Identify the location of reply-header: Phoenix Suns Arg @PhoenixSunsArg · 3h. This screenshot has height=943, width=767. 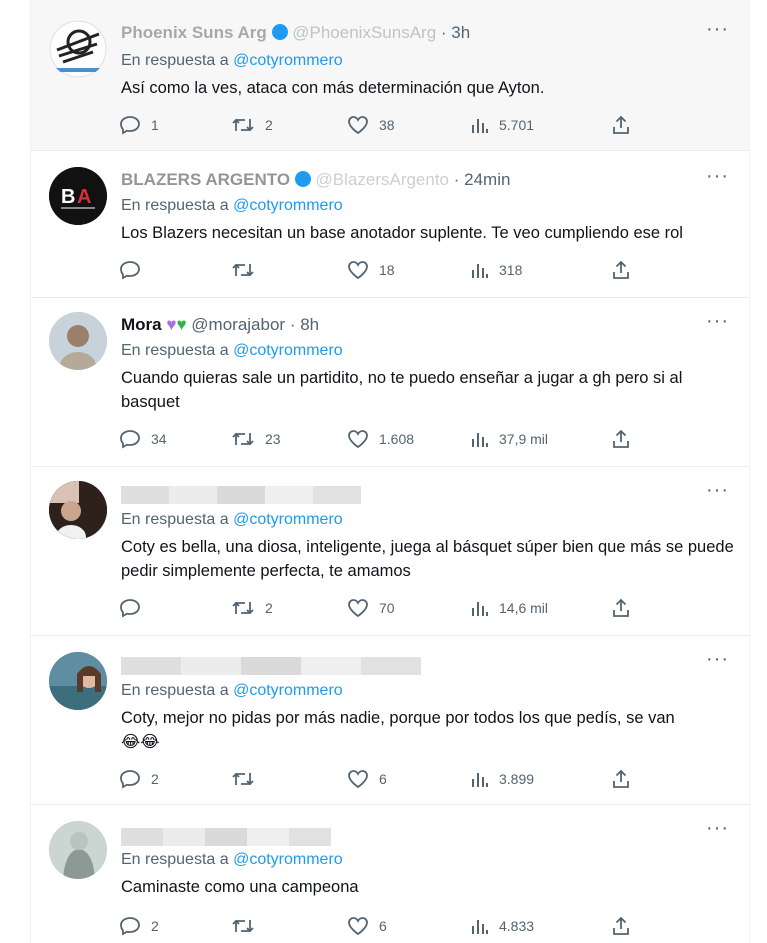
(295, 33).